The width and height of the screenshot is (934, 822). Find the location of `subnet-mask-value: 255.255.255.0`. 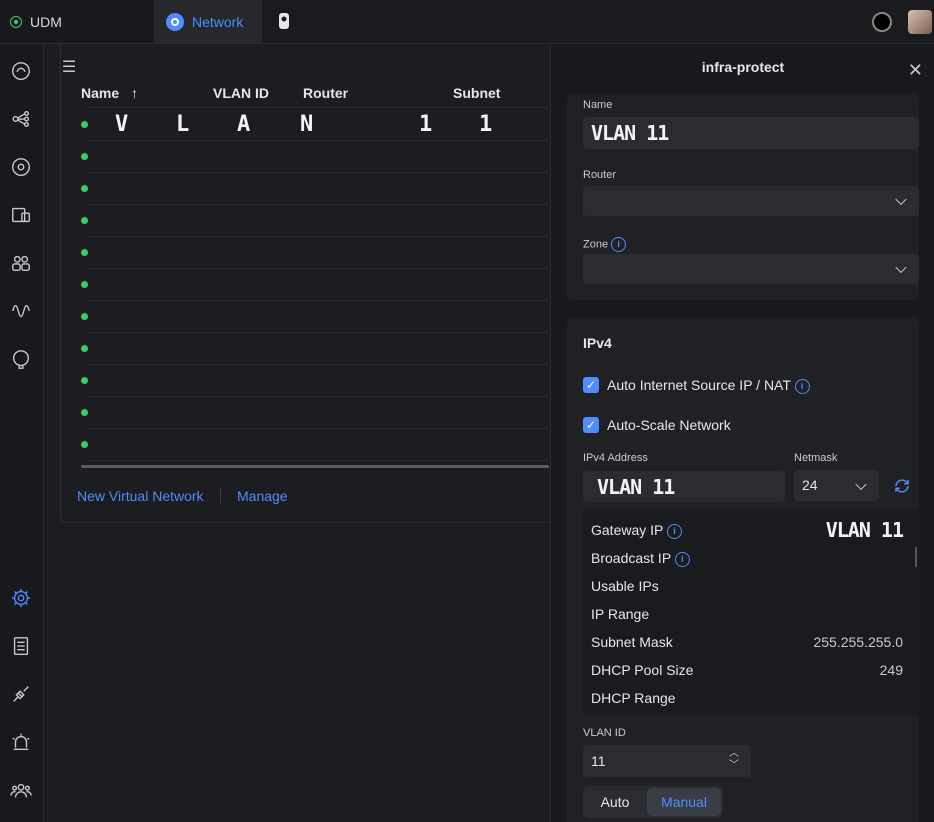

subnet-mask-value: 255.255.255.0 is located at coordinates (858, 642).